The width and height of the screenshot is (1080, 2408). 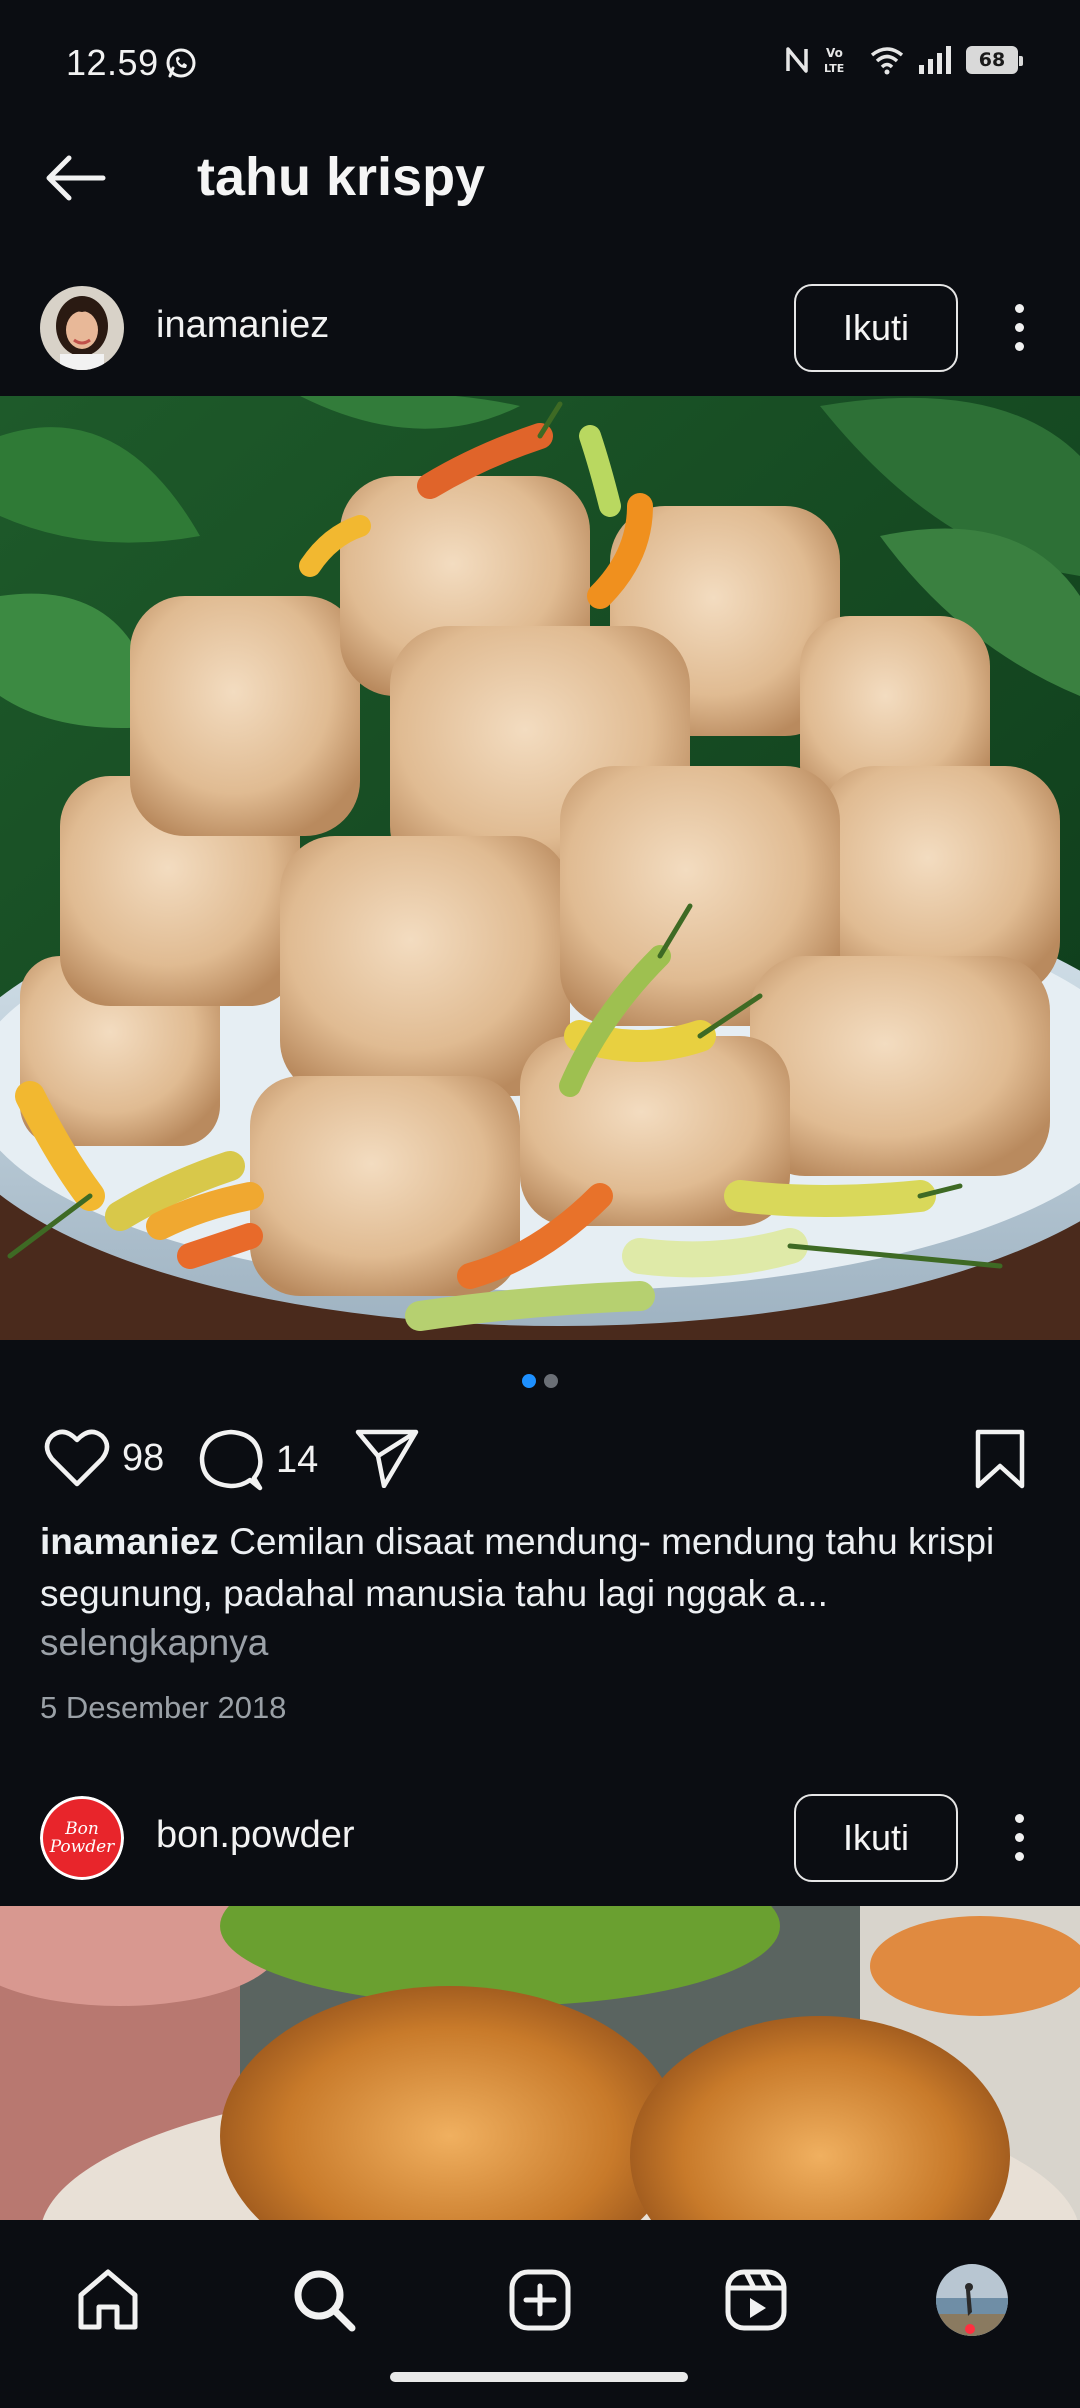 What do you see at coordinates (540, 1460) in the screenshot?
I see `post-actions: 98 14` at bounding box center [540, 1460].